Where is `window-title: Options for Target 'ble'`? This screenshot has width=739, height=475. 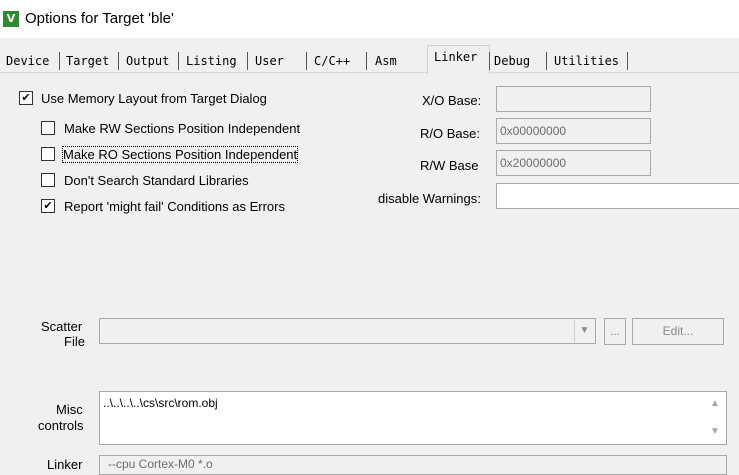
window-title: Options for Target 'ble' is located at coordinates (99, 18).